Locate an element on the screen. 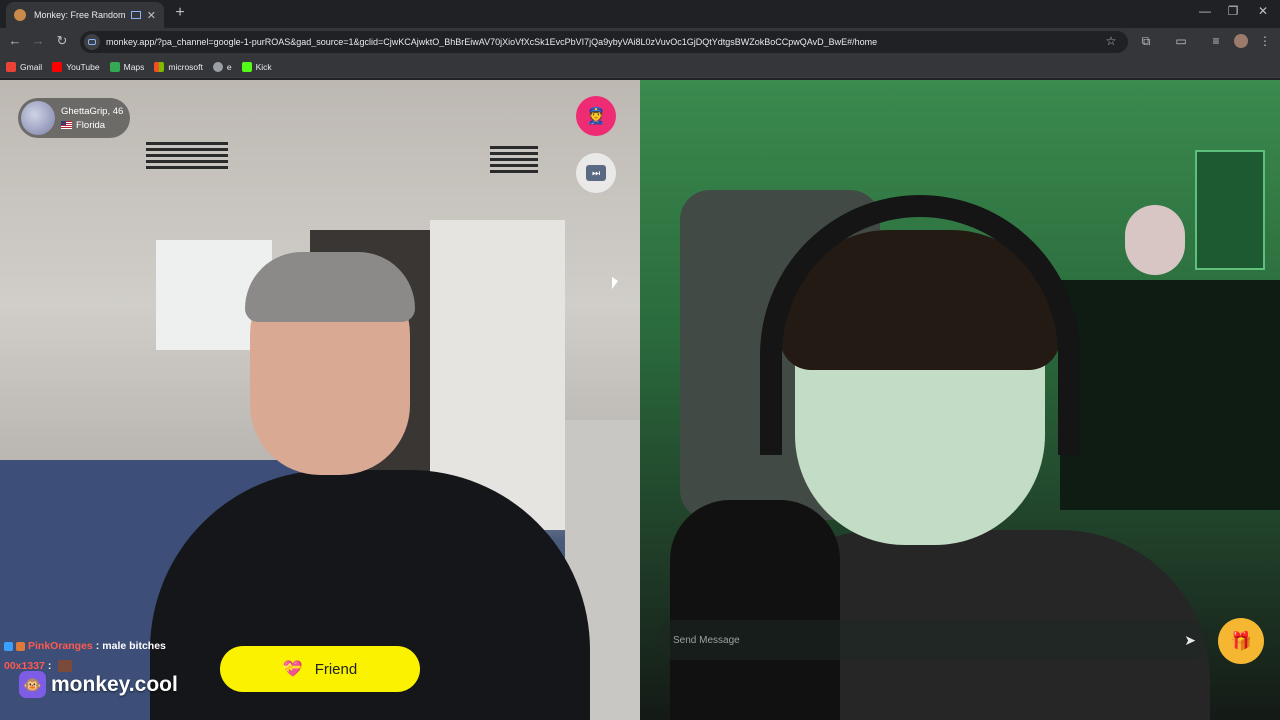 The image size is (1280, 720). reload-icon: ↻ is located at coordinates (62, 41).